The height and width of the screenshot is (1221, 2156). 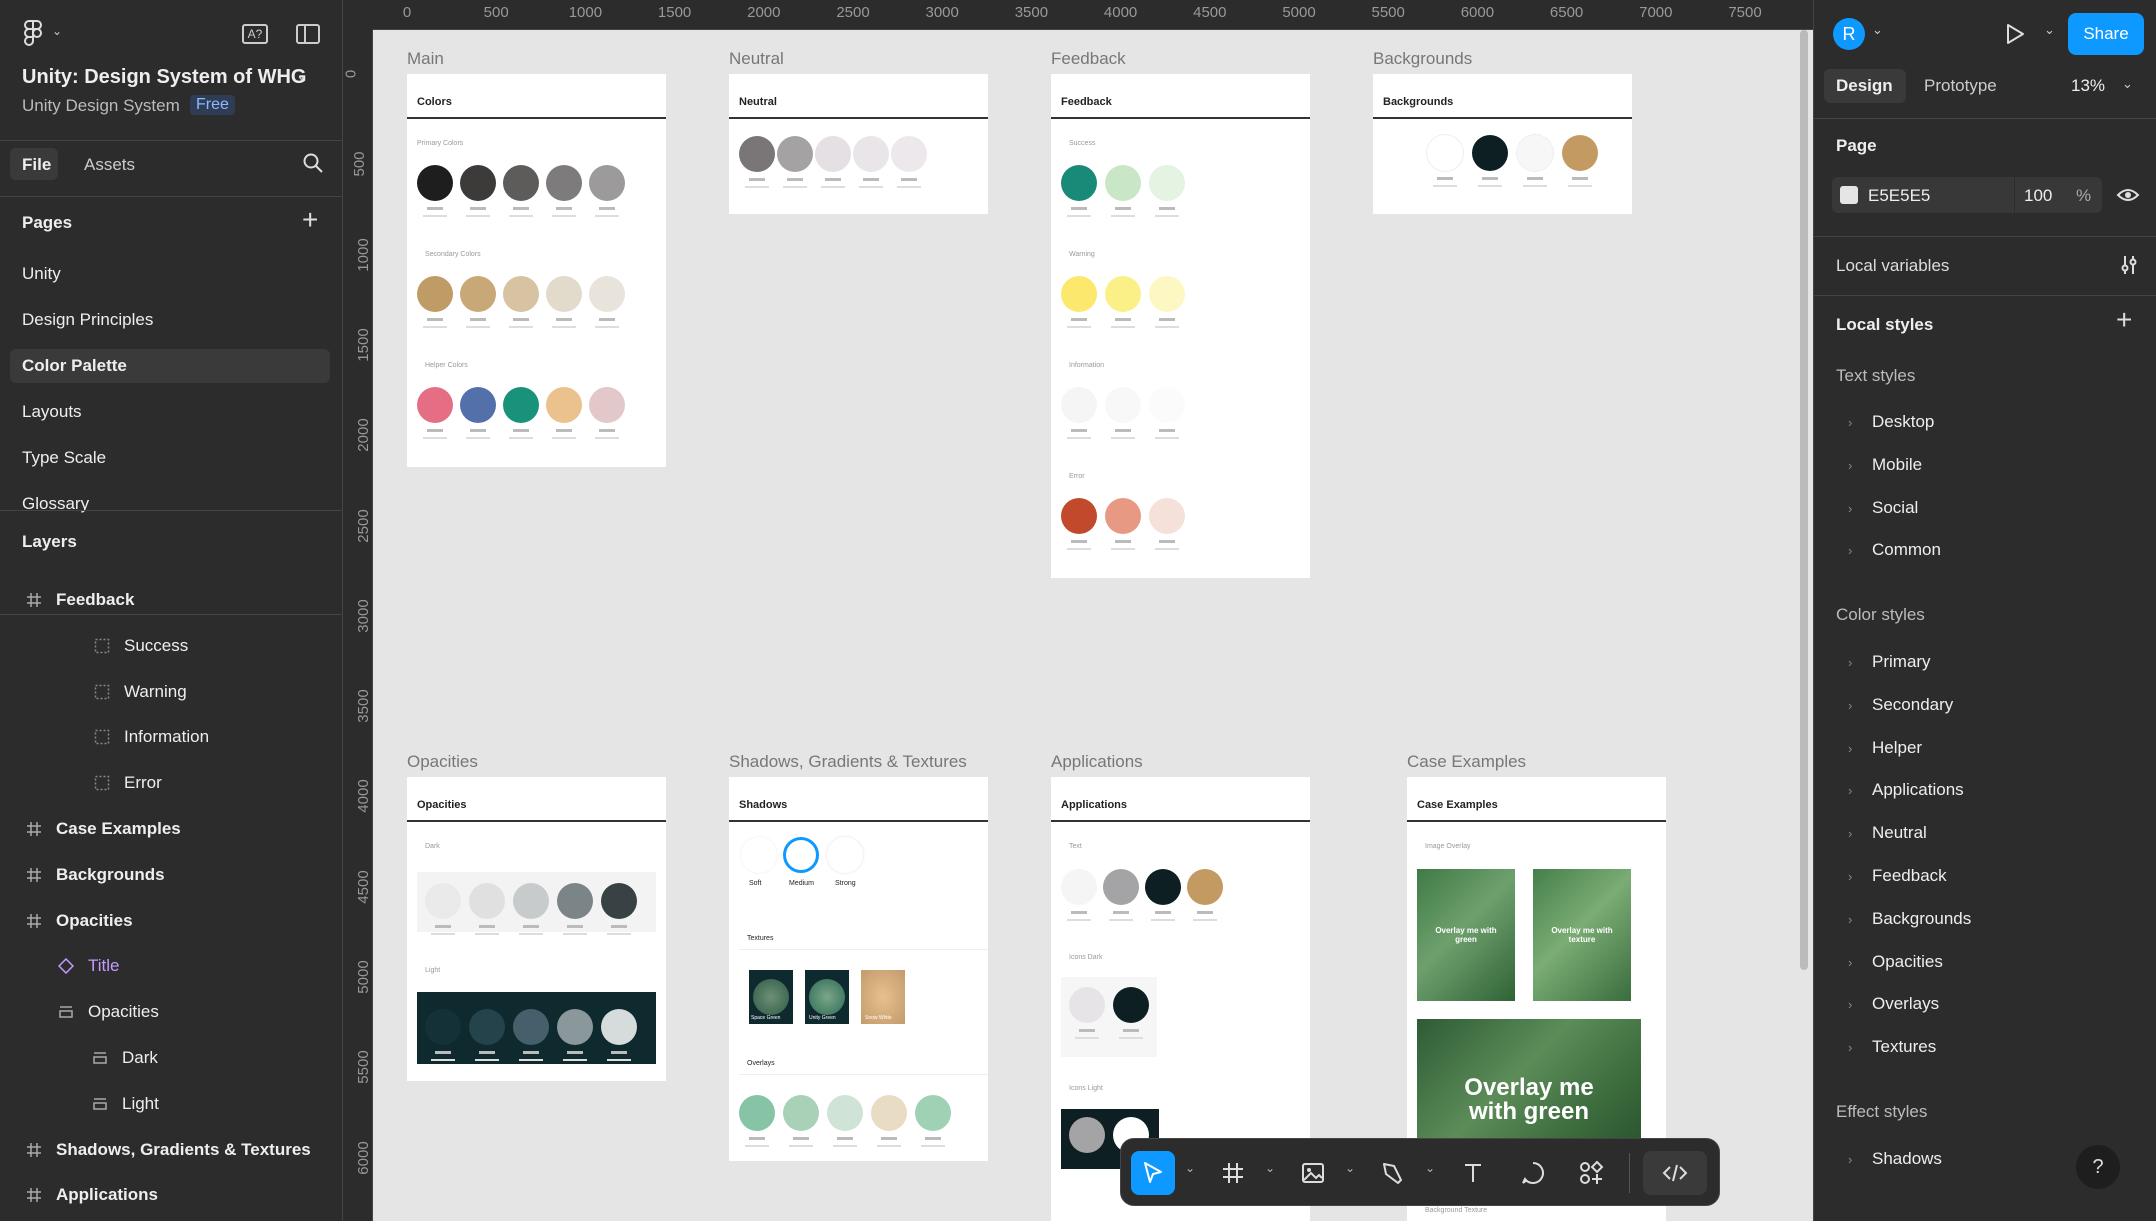 I want to click on dev-mode-button, so click(x=1675, y=1173).